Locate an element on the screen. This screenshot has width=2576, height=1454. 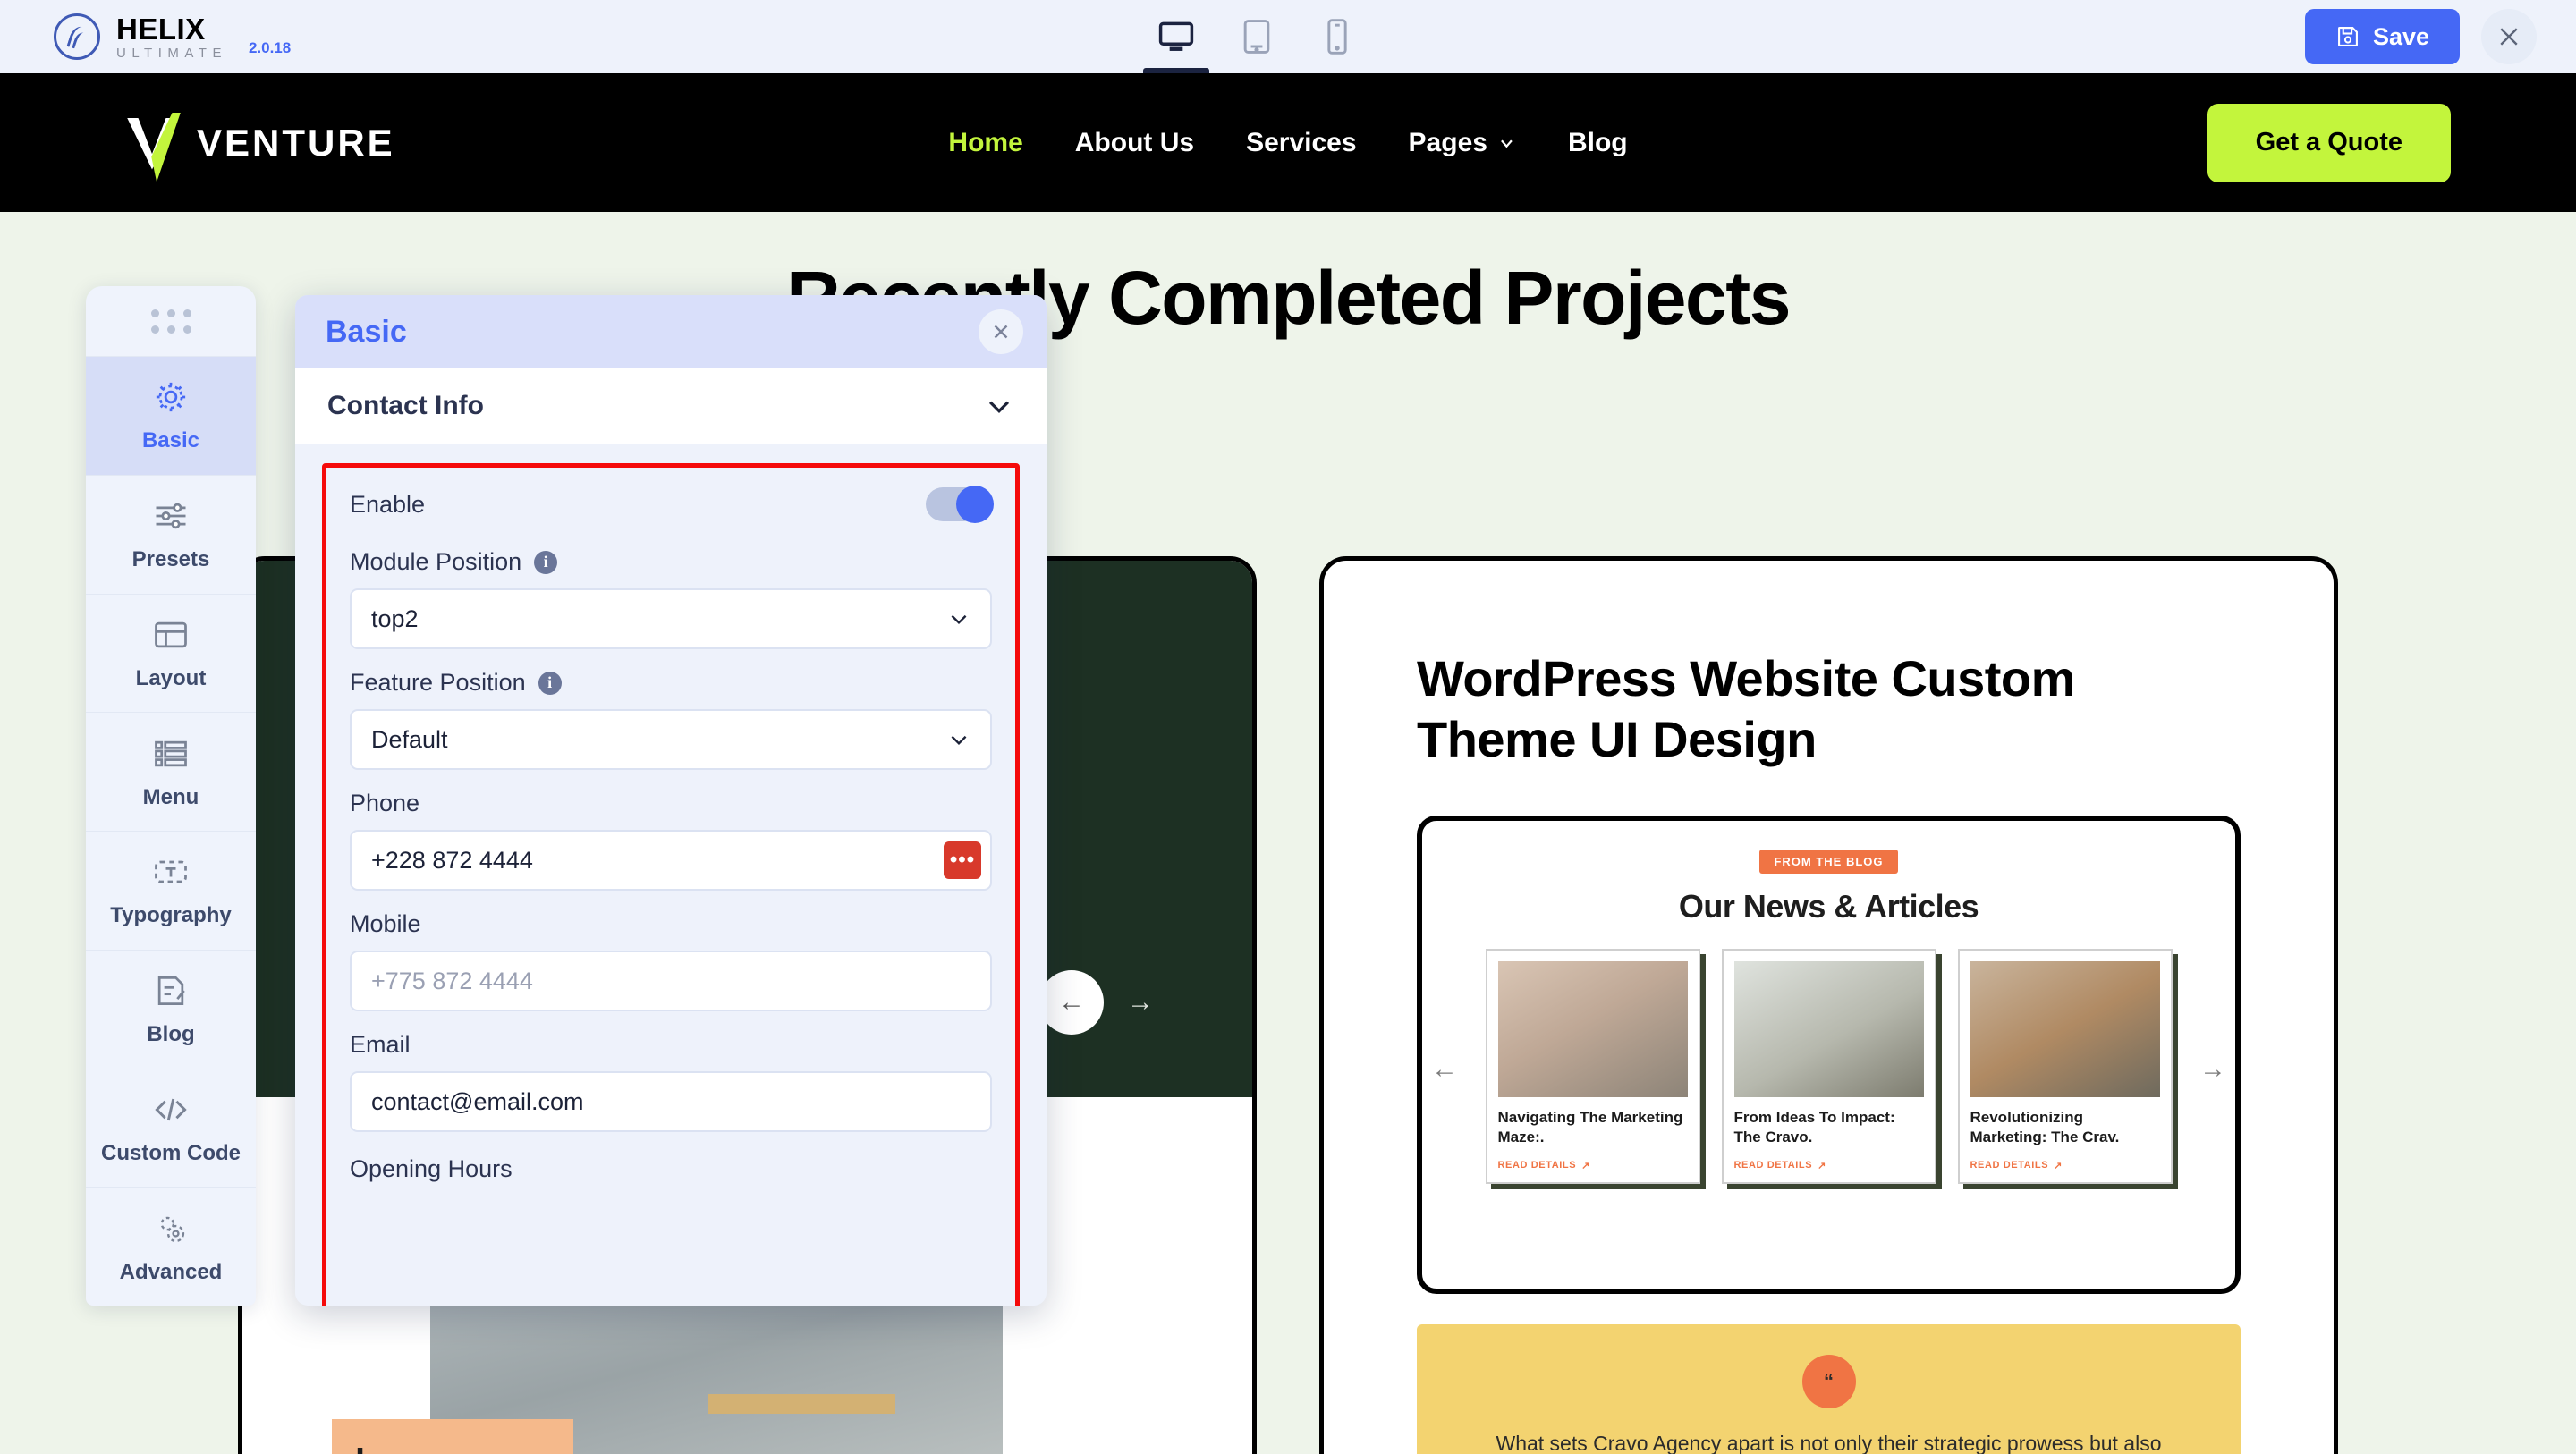
helix-brand: HELIX ULTIMATE 2.0.18 is located at coordinates (172, 37).